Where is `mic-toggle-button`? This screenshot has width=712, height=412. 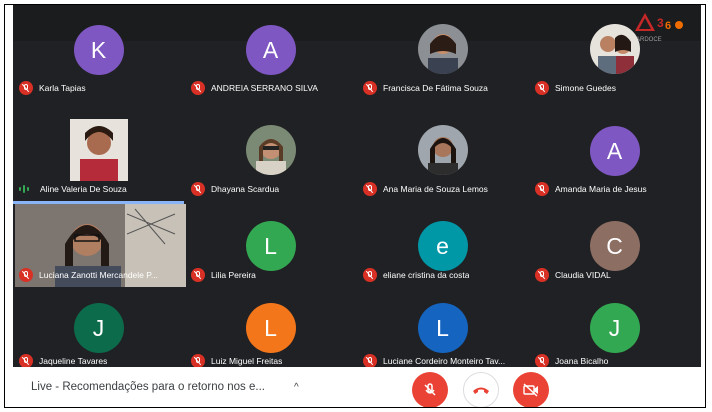 mic-toggle-button is located at coordinates (430, 389).